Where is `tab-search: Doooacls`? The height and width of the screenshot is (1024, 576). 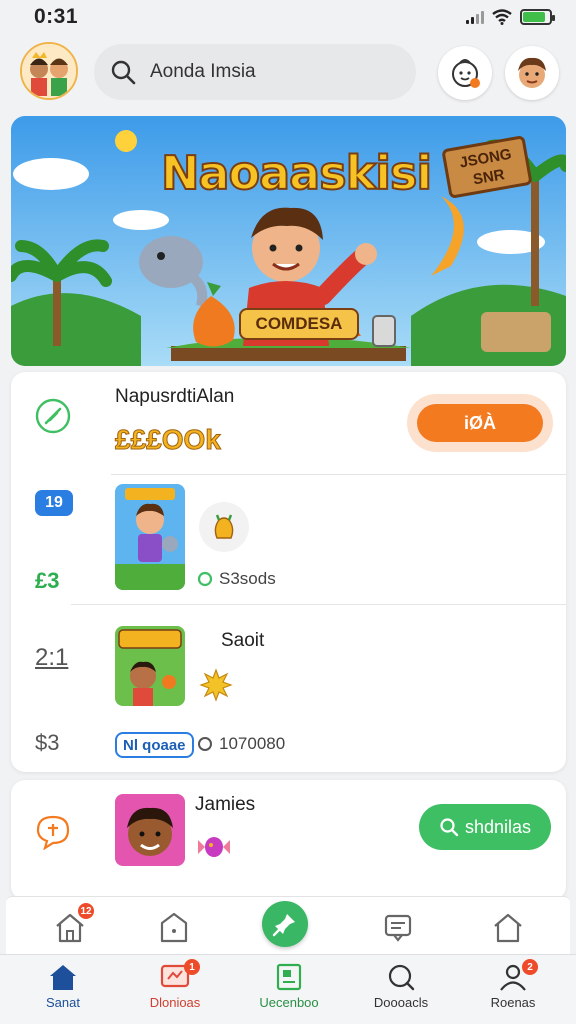 tab-search: Doooacls is located at coordinates (401, 986).